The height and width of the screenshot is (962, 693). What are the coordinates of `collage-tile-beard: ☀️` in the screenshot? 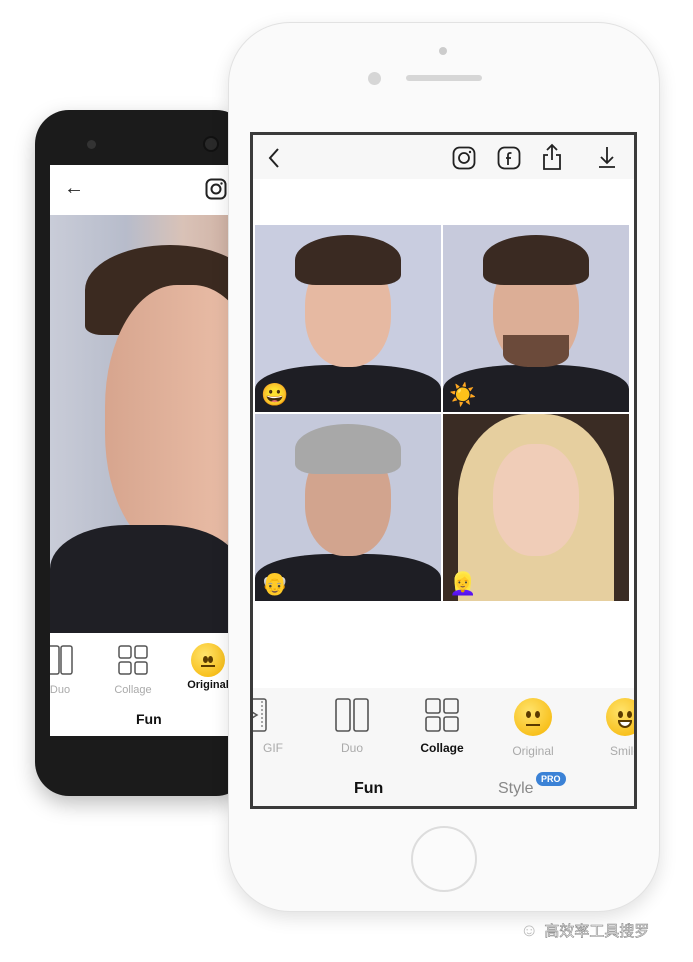 It's located at (536, 318).